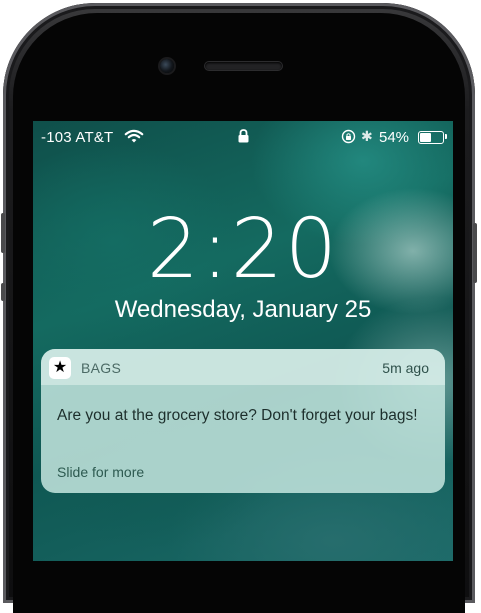 The height and width of the screenshot is (613, 481). What do you see at coordinates (101, 368) in the screenshot?
I see `notification-app-name: BAGS` at bounding box center [101, 368].